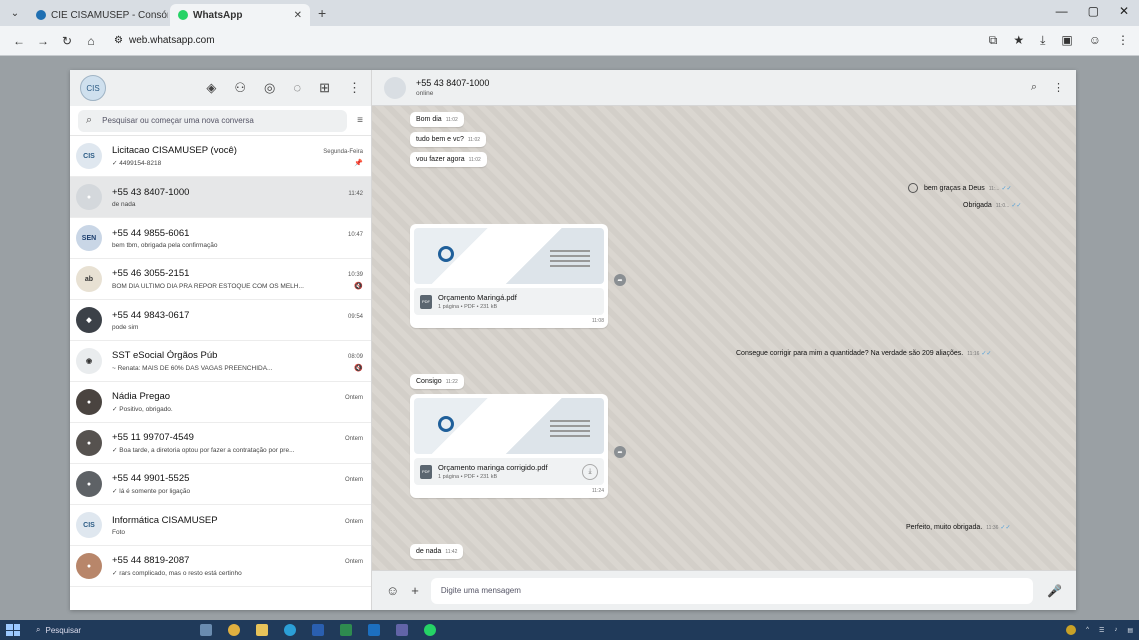 This screenshot has width=1139, height=640. I want to click on message-input, so click(732, 590).